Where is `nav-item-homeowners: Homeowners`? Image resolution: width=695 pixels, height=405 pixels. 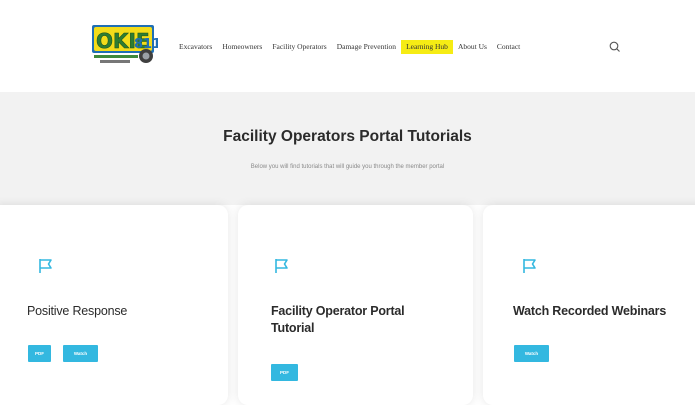 nav-item-homeowners: Homeowners is located at coordinates (242, 47).